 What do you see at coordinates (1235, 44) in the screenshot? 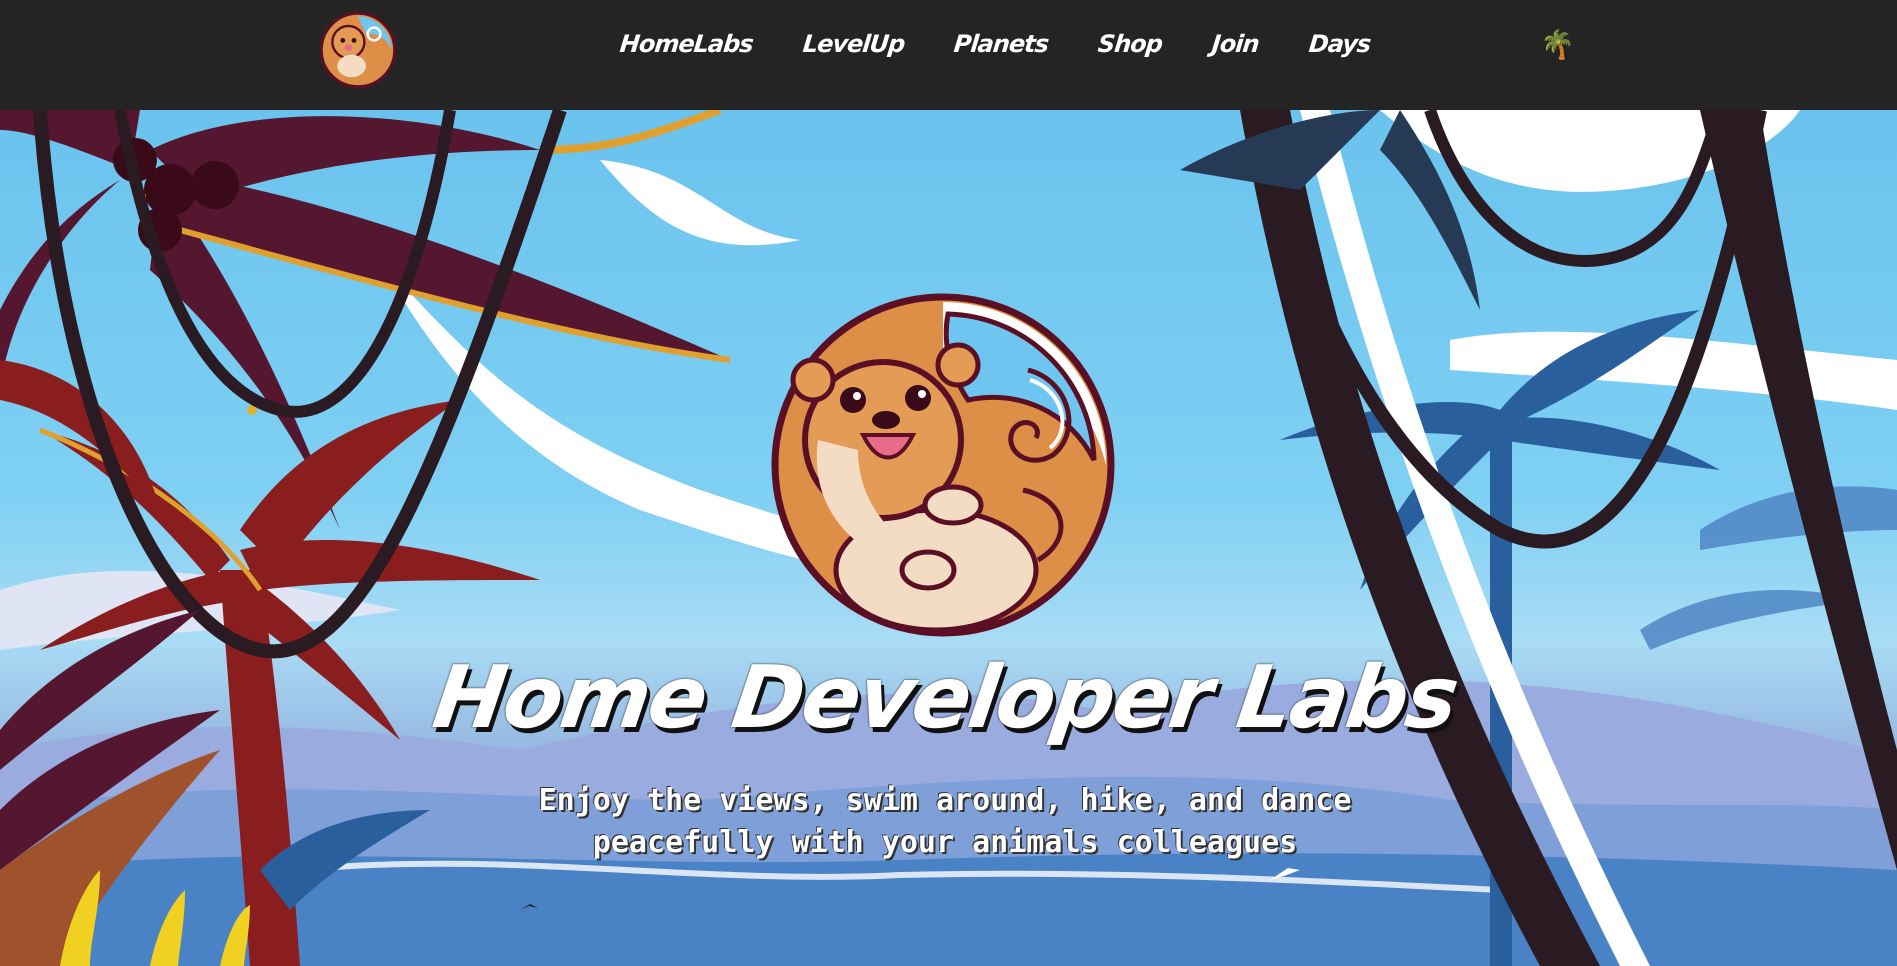
I see `nav-link-join: Join` at bounding box center [1235, 44].